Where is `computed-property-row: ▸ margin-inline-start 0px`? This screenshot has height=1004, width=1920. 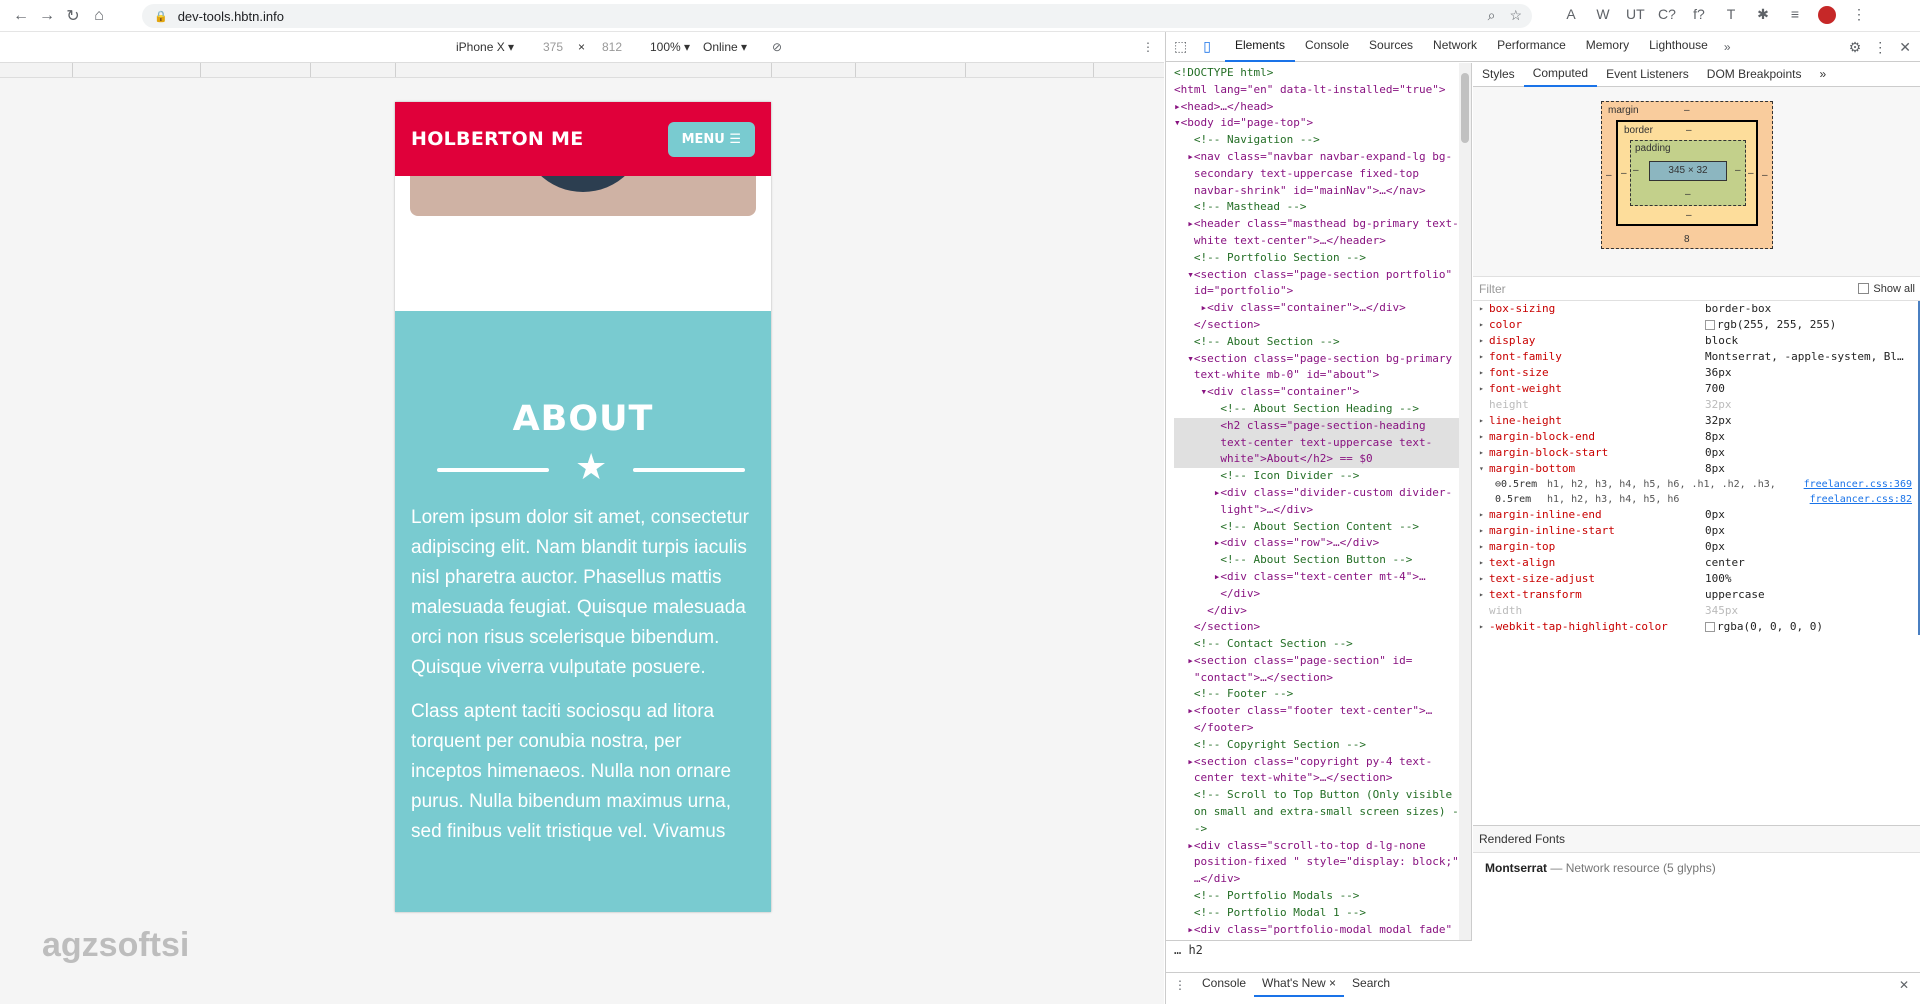
computed-property-row: ▸ margin-inline-start 0px is located at coordinates (1698, 531).